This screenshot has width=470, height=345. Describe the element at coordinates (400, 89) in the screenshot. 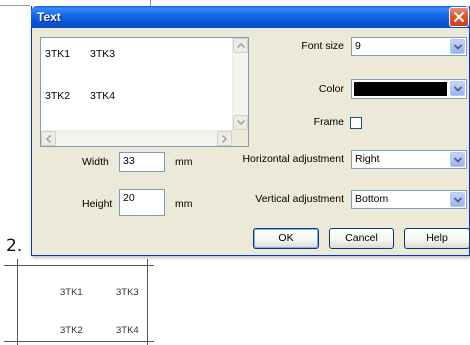

I see `color-swatch` at that location.